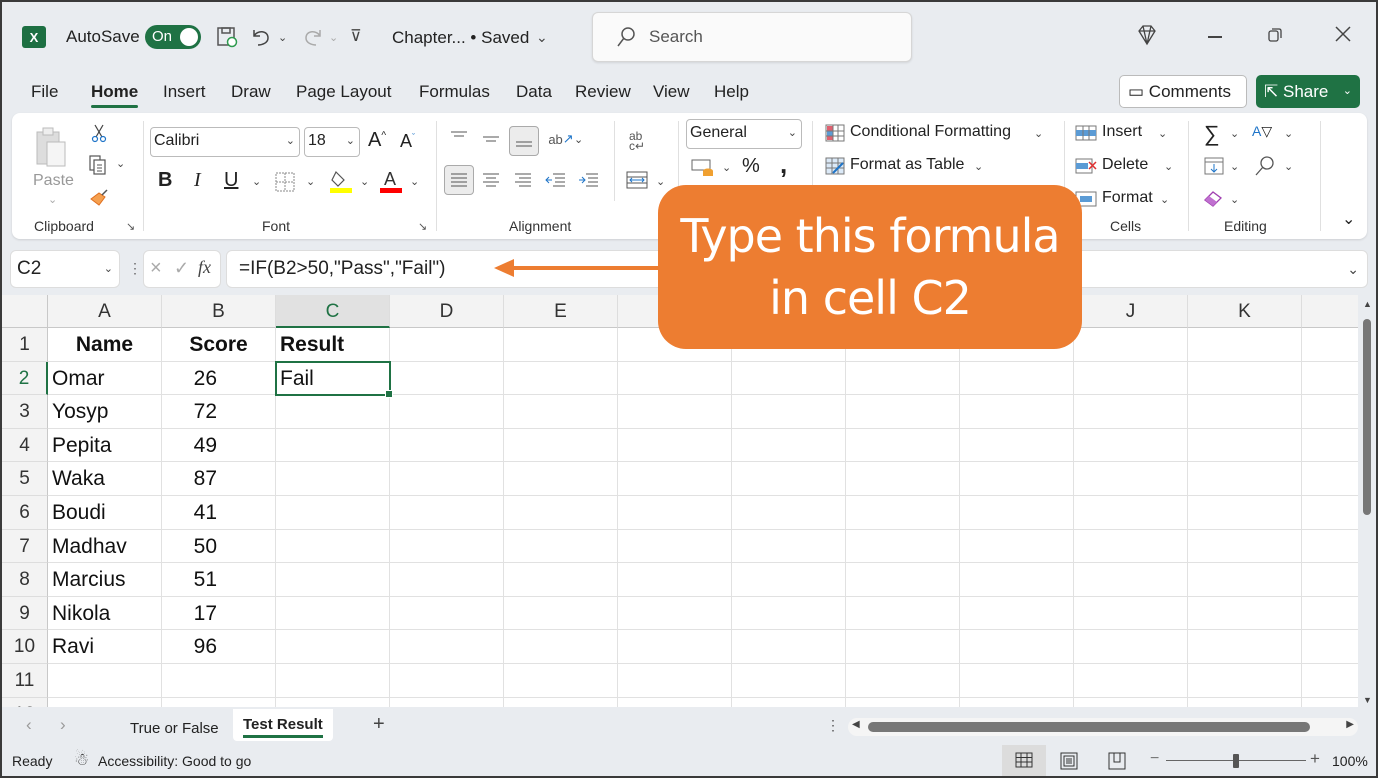  I want to click on cell-g6, so click(789, 513).